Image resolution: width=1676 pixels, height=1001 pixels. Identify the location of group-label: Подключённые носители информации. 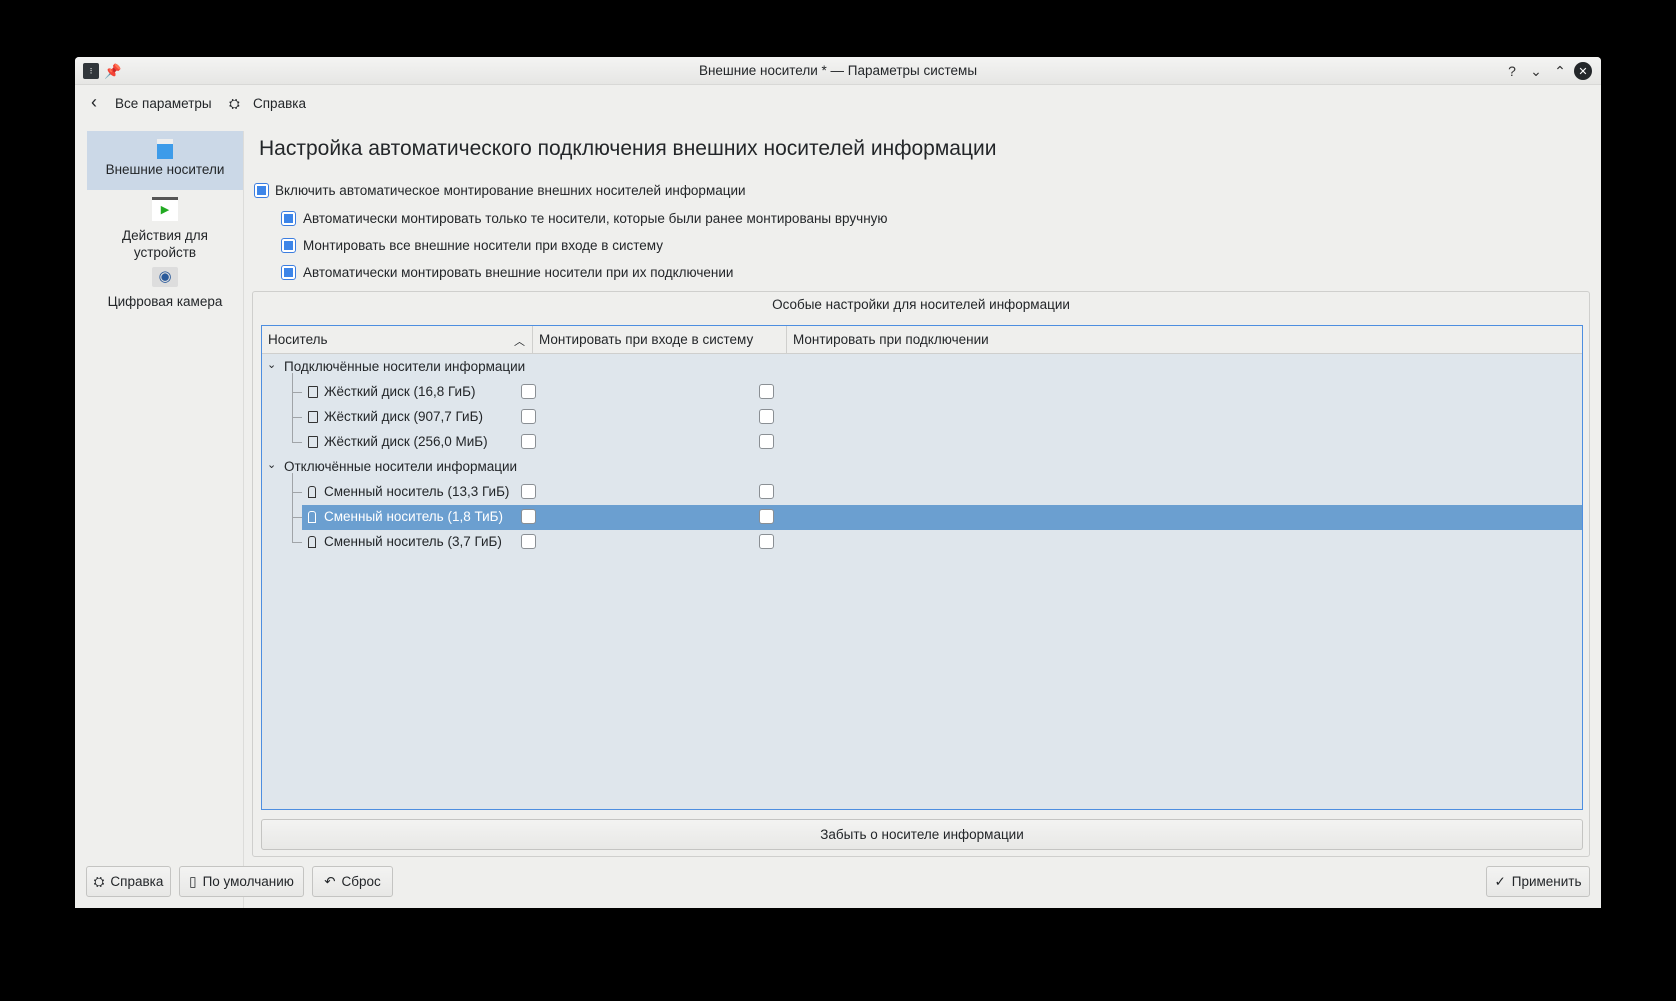
(405, 366).